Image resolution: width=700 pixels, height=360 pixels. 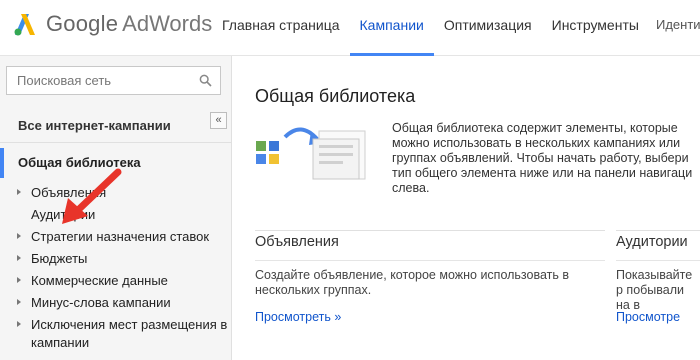 What do you see at coordinates (99, 280) in the screenshot?
I see `tree-item-label: Коммерческие данные` at bounding box center [99, 280].